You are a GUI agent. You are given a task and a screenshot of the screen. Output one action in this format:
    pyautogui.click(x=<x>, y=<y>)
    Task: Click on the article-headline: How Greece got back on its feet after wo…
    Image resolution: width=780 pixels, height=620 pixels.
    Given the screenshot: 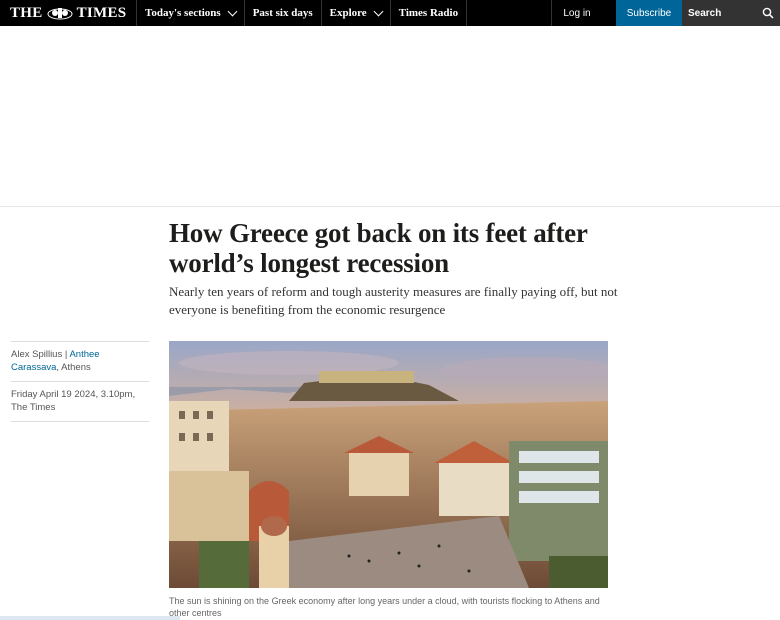 What is the action you would take?
    pyautogui.click(x=378, y=248)
    